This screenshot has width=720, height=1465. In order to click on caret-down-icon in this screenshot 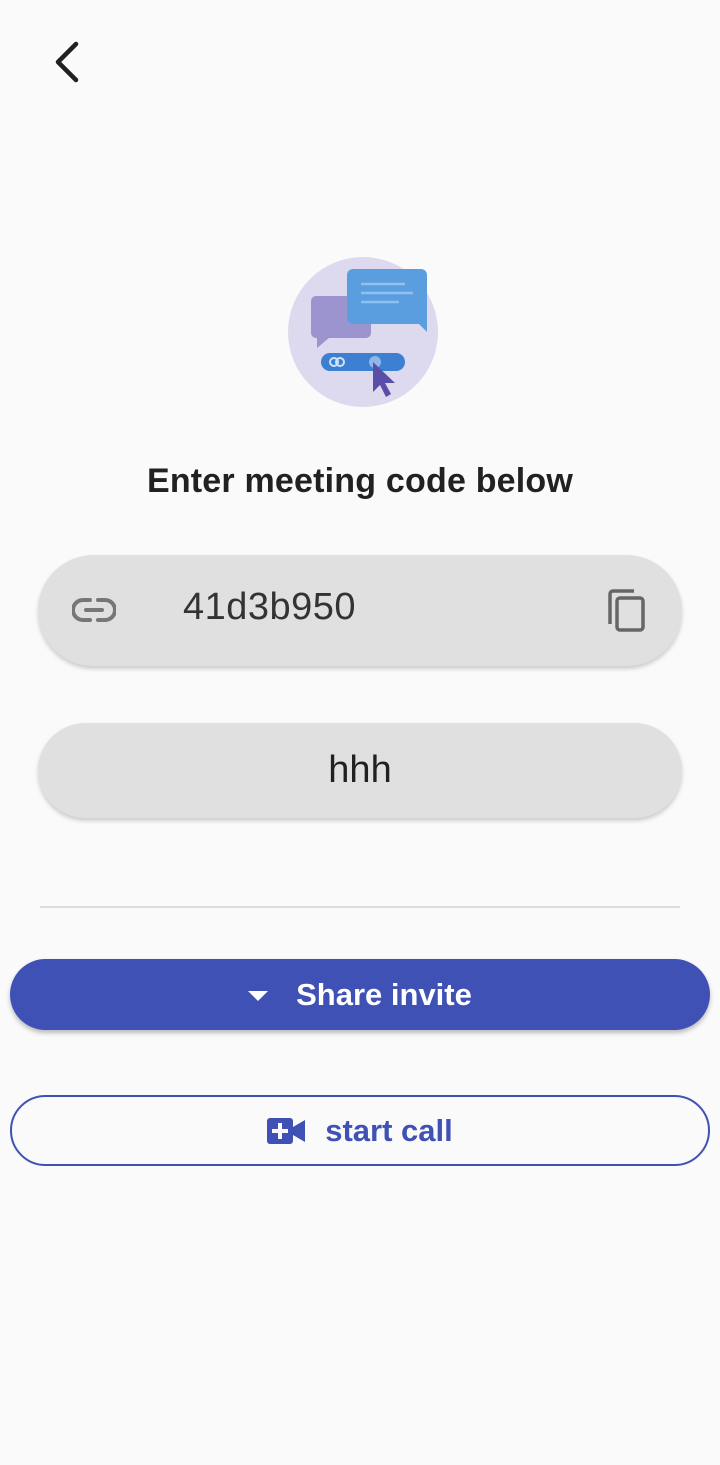, I will do `click(258, 995)`.